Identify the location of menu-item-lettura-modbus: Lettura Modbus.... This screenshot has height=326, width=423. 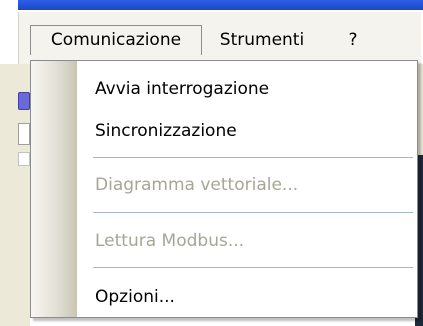
(170, 241).